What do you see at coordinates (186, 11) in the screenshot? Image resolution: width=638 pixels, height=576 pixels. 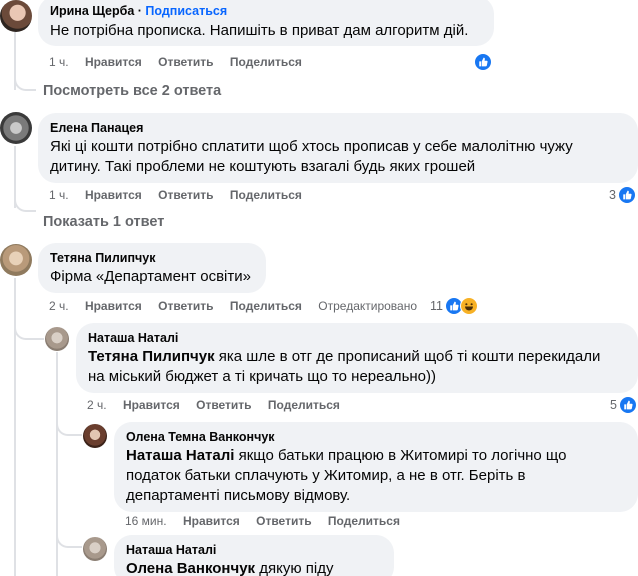 I see `follow-link: Подписаться` at bounding box center [186, 11].